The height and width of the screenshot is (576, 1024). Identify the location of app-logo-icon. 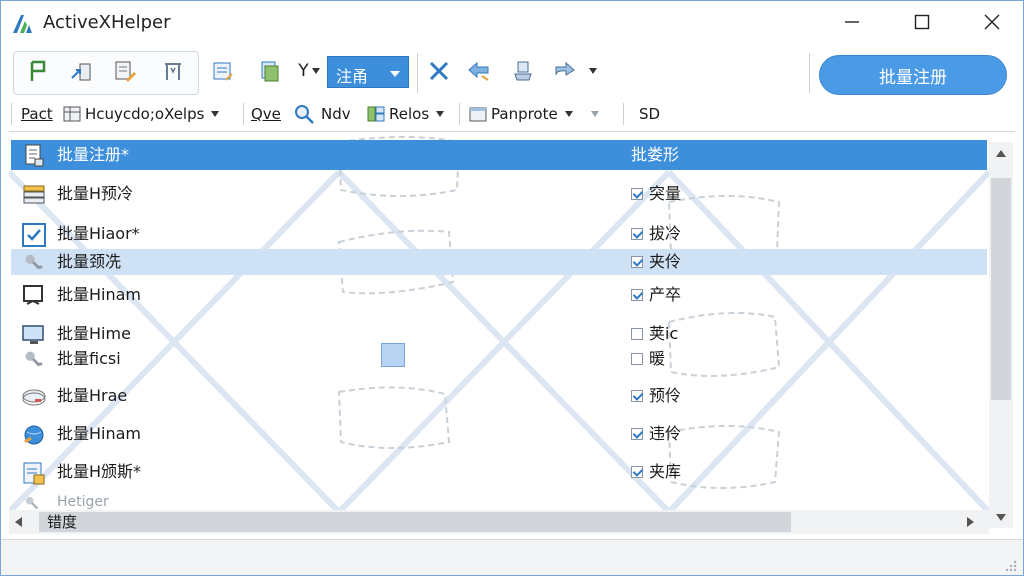
(22, 24).